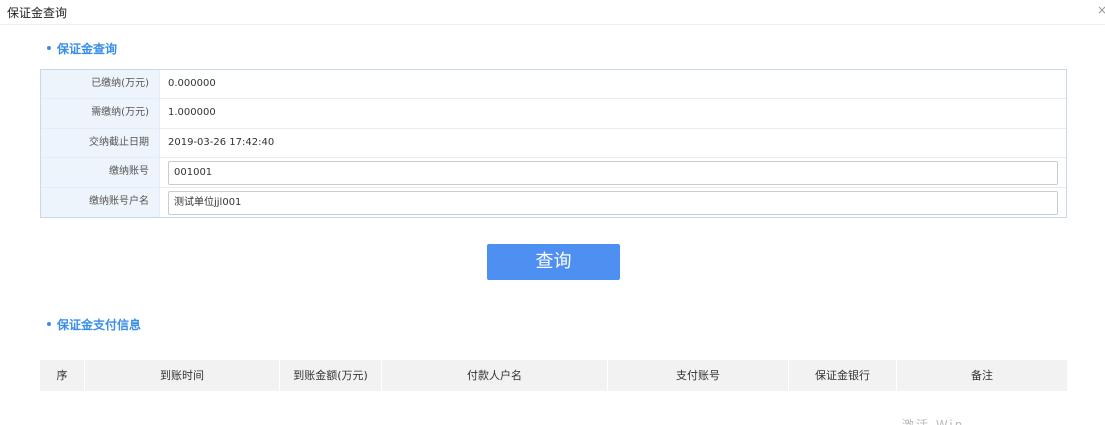 This screenshot has width=1105, height=425. I want to click on column-header-index: 序, so click(62, 375).